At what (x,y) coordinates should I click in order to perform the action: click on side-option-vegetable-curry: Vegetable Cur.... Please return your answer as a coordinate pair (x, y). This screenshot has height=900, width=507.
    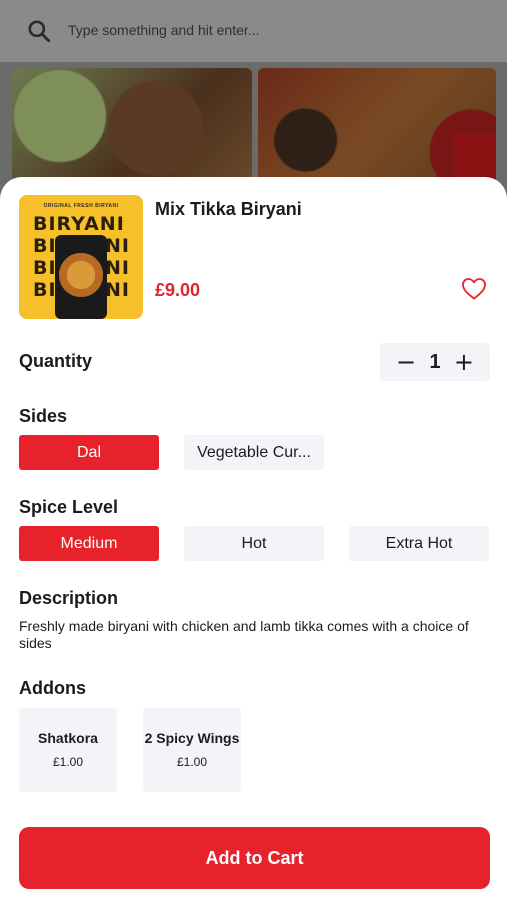
    Looking at the image, I should click on (254, 452).